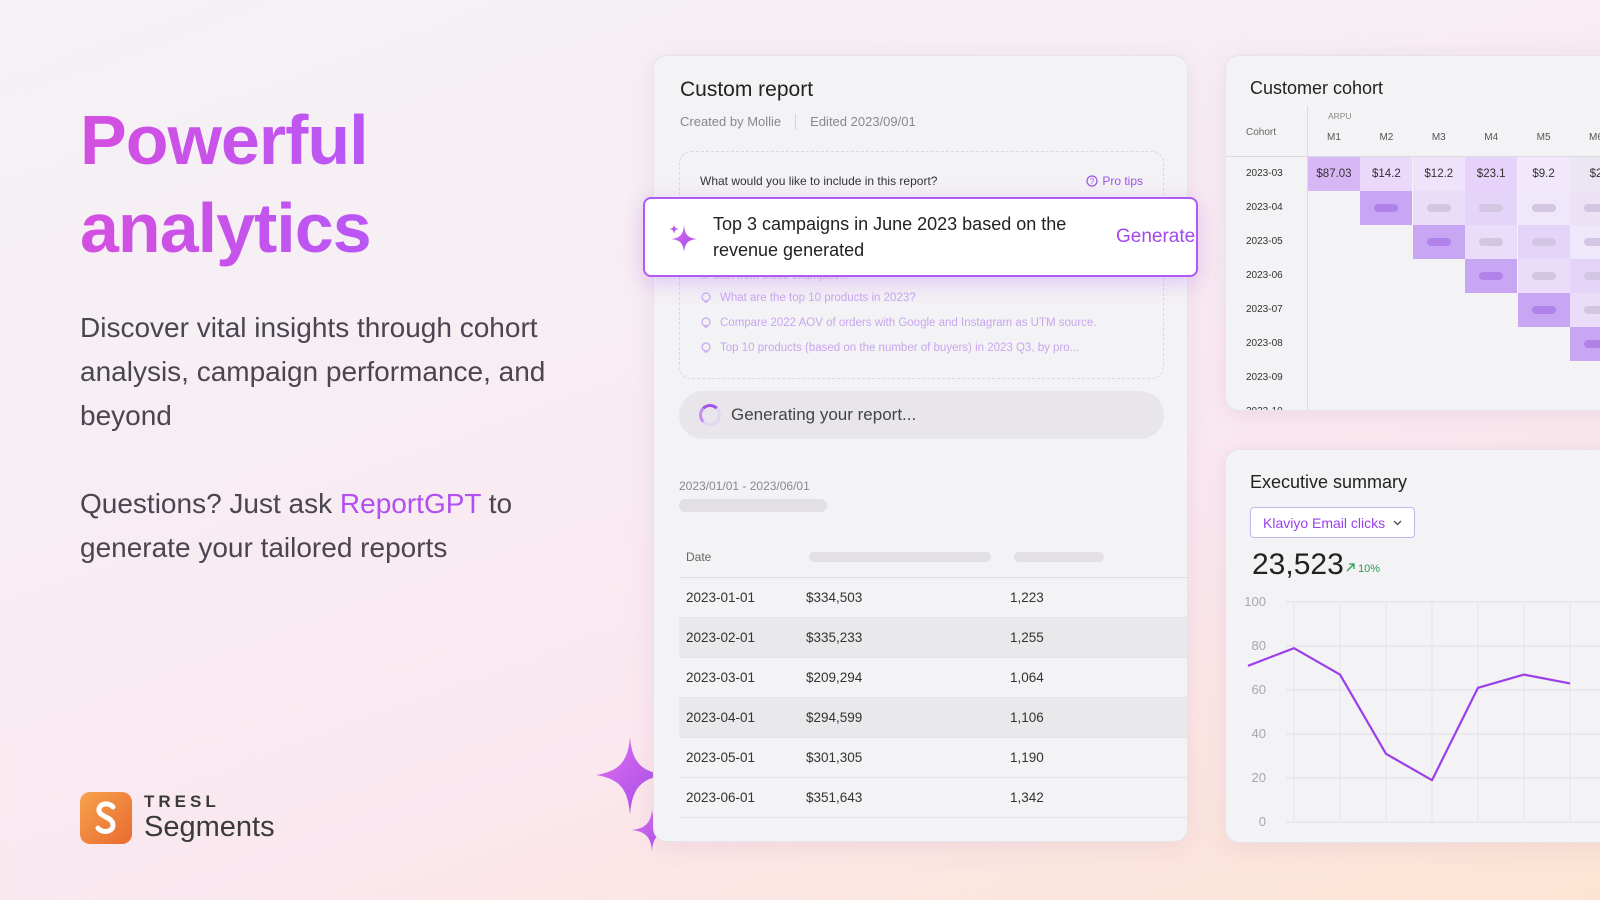  I want to click on cell-revenue: $294,599, so click(834, 717).